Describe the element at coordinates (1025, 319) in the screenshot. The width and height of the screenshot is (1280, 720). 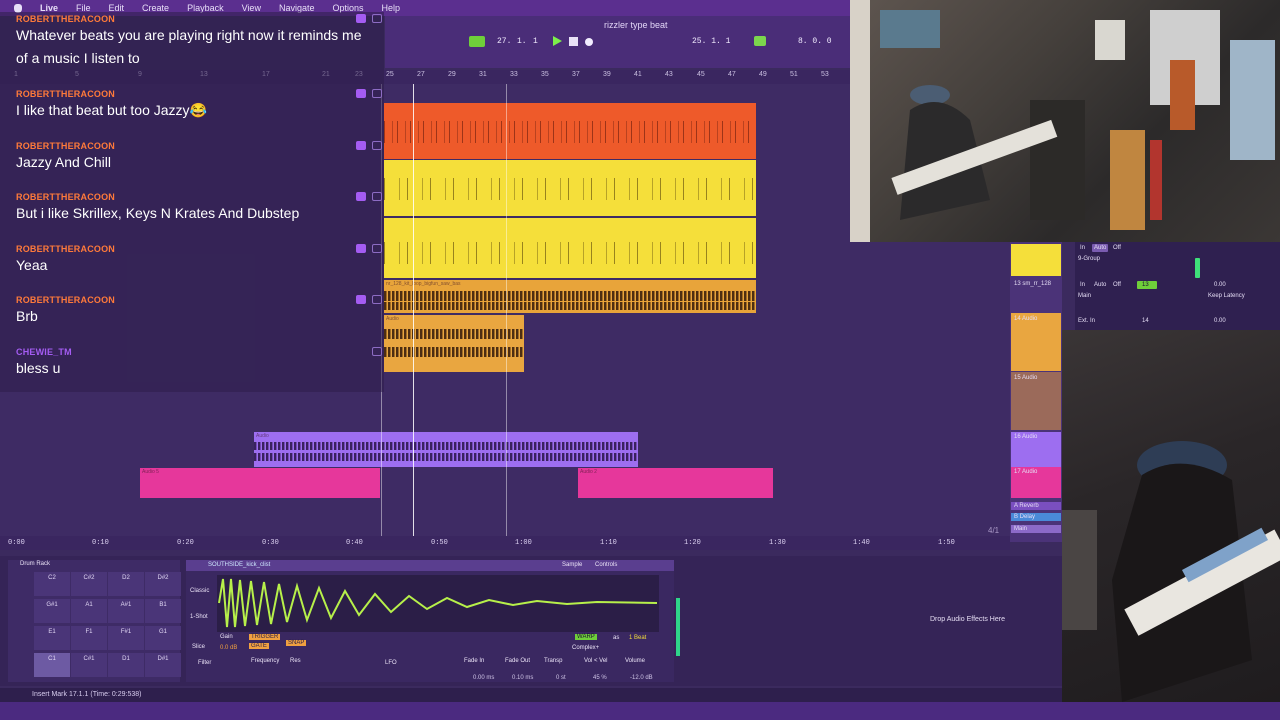
I see `track-name: 14 Audio` at that location.